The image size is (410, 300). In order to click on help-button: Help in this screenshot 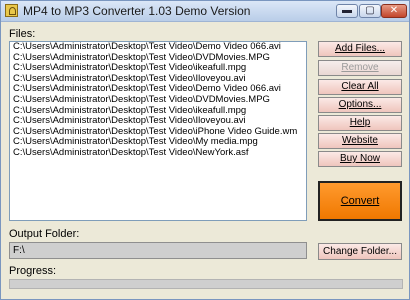, I will do `click(360, 123)`.